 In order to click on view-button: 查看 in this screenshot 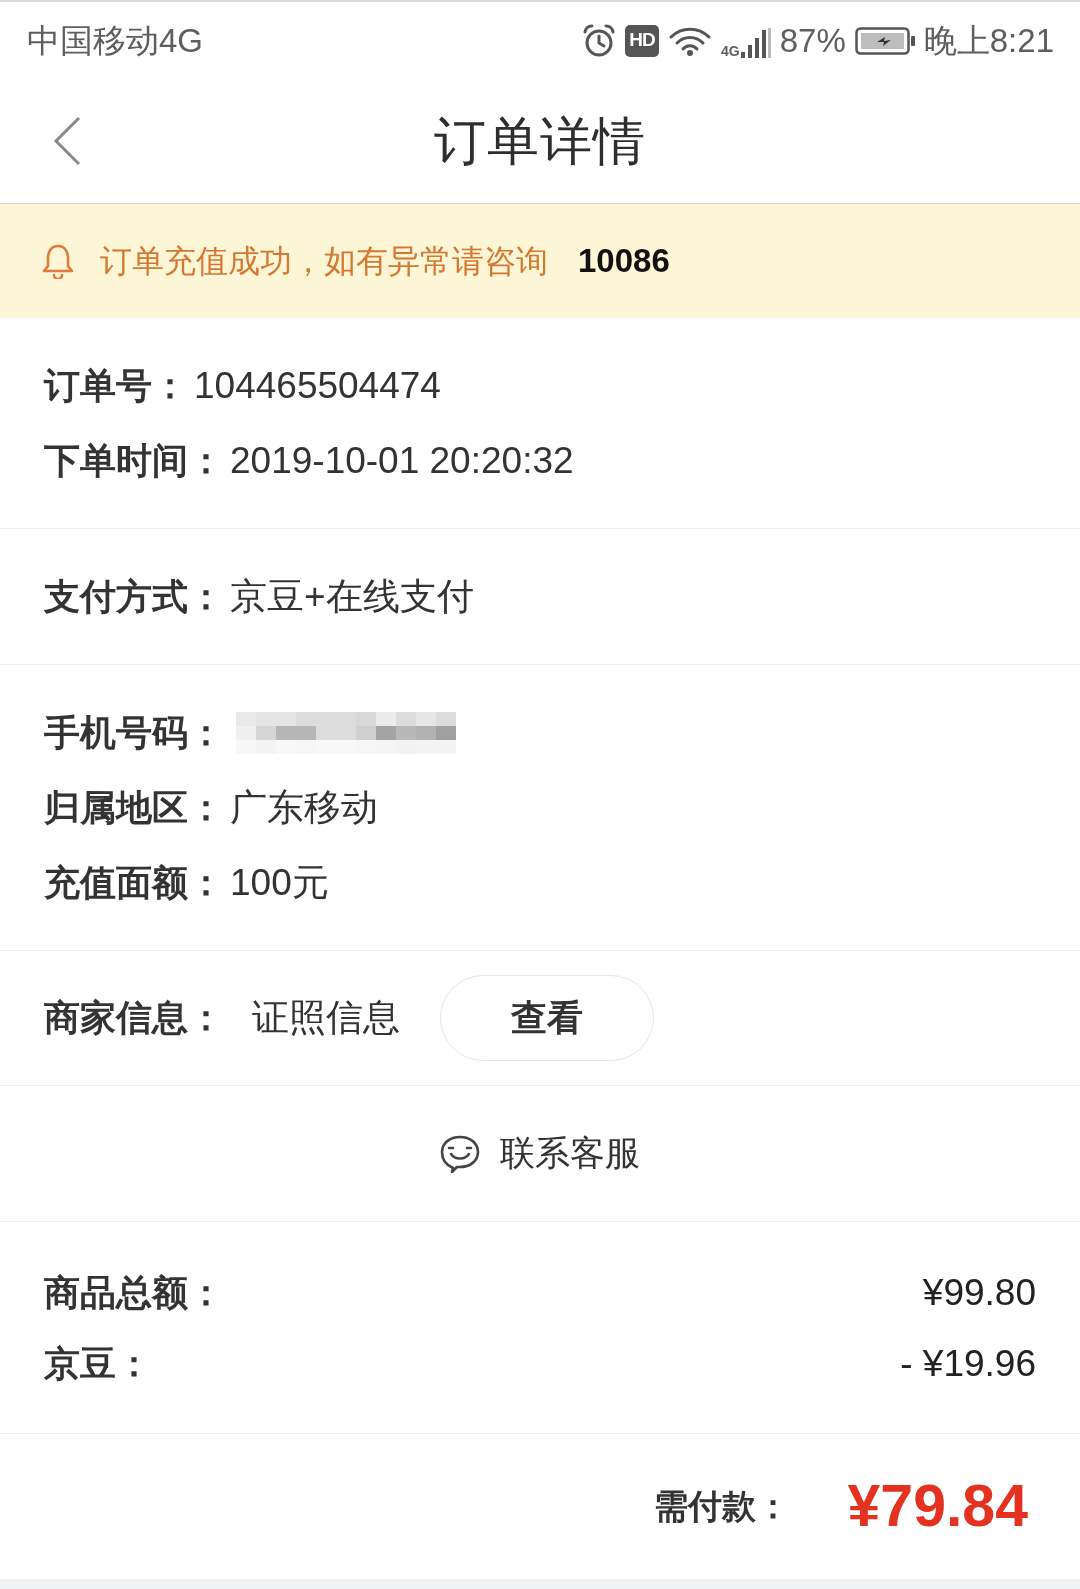, I will do `click(547, 1018)`.